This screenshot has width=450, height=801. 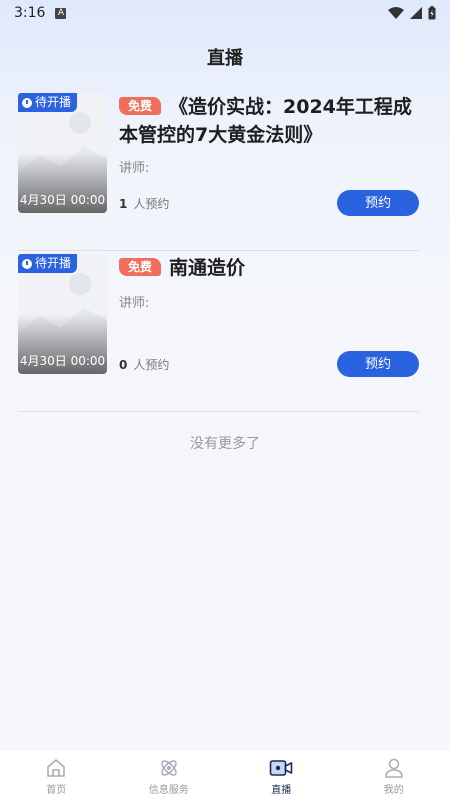 What do you see at coordinates (416, 13) in the screenshot?
I see `signal-icon` at bounding box center [416, 13].